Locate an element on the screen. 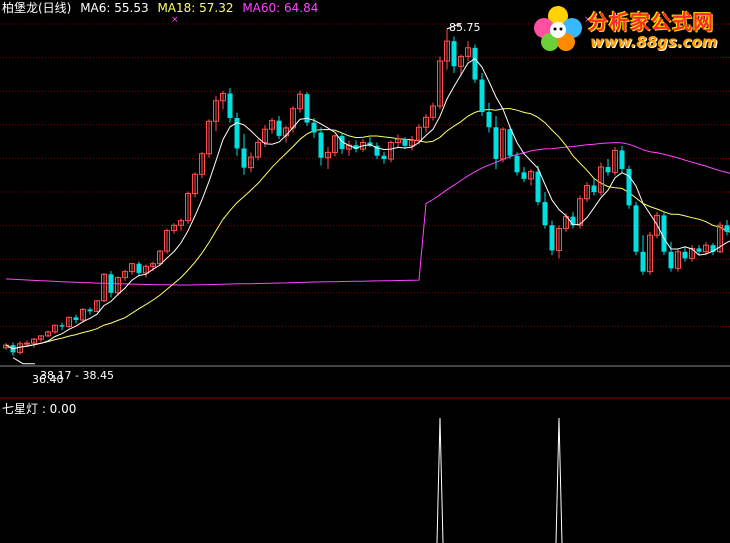  logo-title: 分析家公式网 is located at coordinates (651, 22).